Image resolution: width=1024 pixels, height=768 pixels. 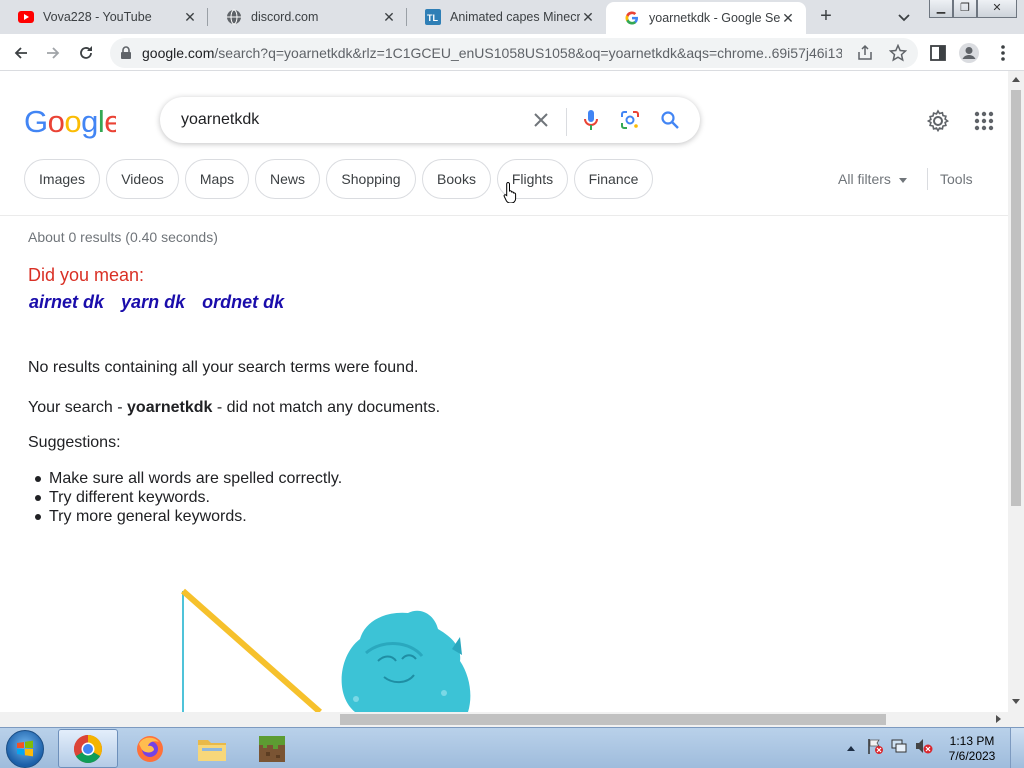 What do you see at coordinates (188, 516) in the screenshot?
I see `list-item: Try more general keywords.` at bounding box center [188, 516].